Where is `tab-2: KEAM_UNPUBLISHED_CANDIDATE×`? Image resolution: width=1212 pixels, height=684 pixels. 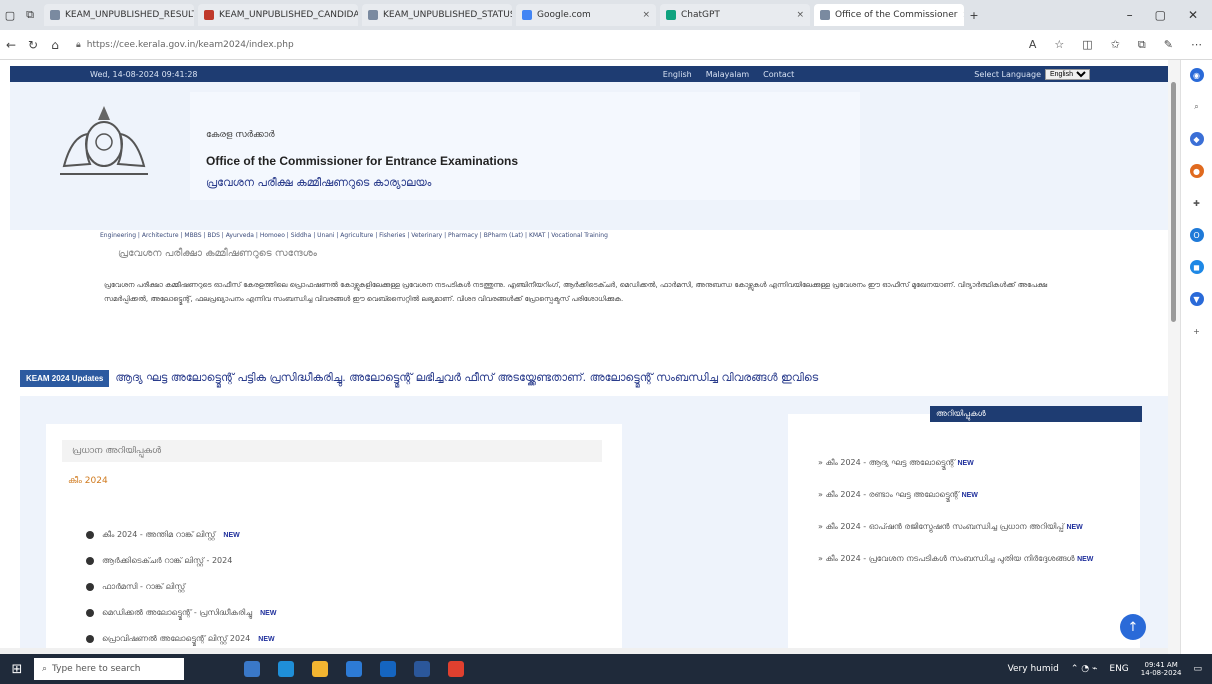 tab-2: KEAM_UNPUBLISHED_CANDIDATE× is located at coordinates (278, 15).